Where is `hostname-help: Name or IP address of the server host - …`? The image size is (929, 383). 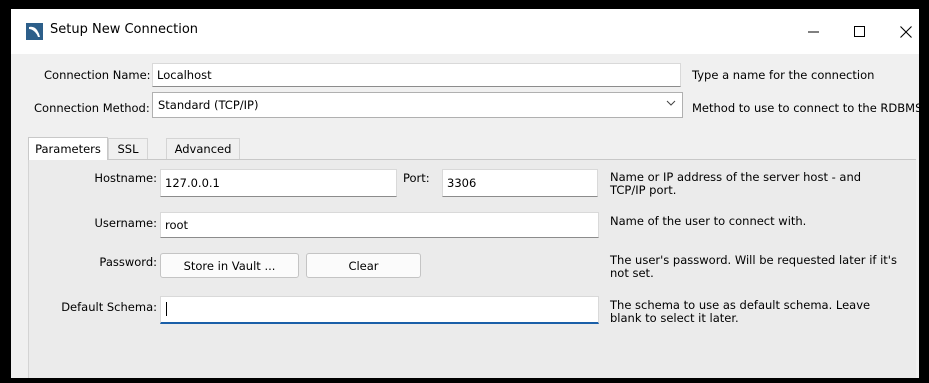
hostname-help: Name or IP address of the server host - … is located at coordinates (736, 183).